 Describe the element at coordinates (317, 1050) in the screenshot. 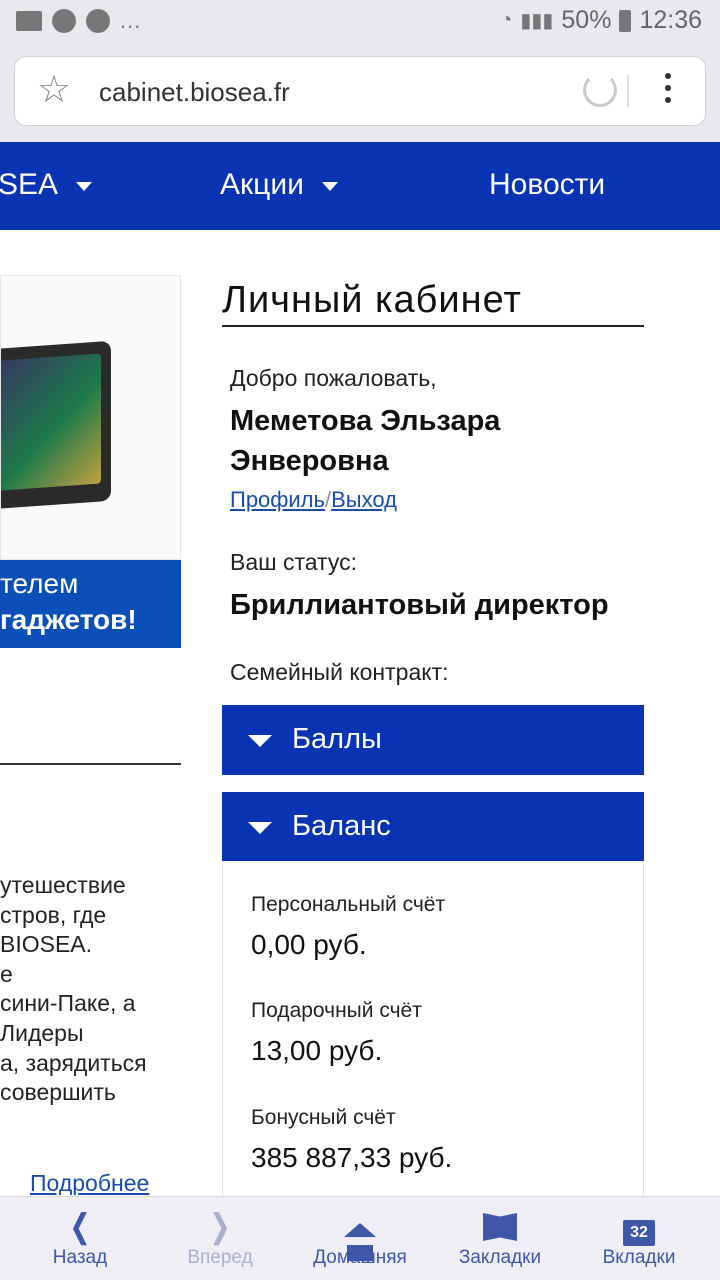

I see `gift-account-value: 13,00 руб.` at that location.